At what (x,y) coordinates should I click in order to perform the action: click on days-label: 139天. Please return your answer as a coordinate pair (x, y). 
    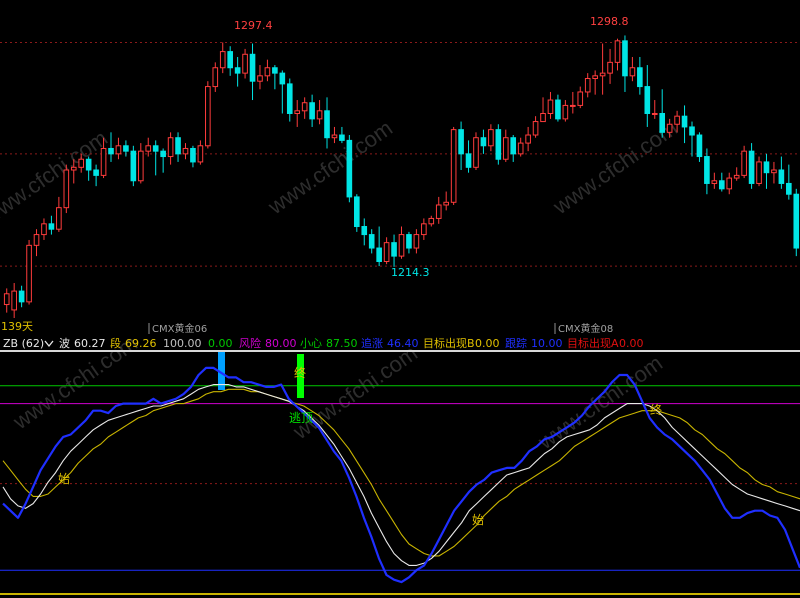
    Looking at the image, I should click on (17, 326).